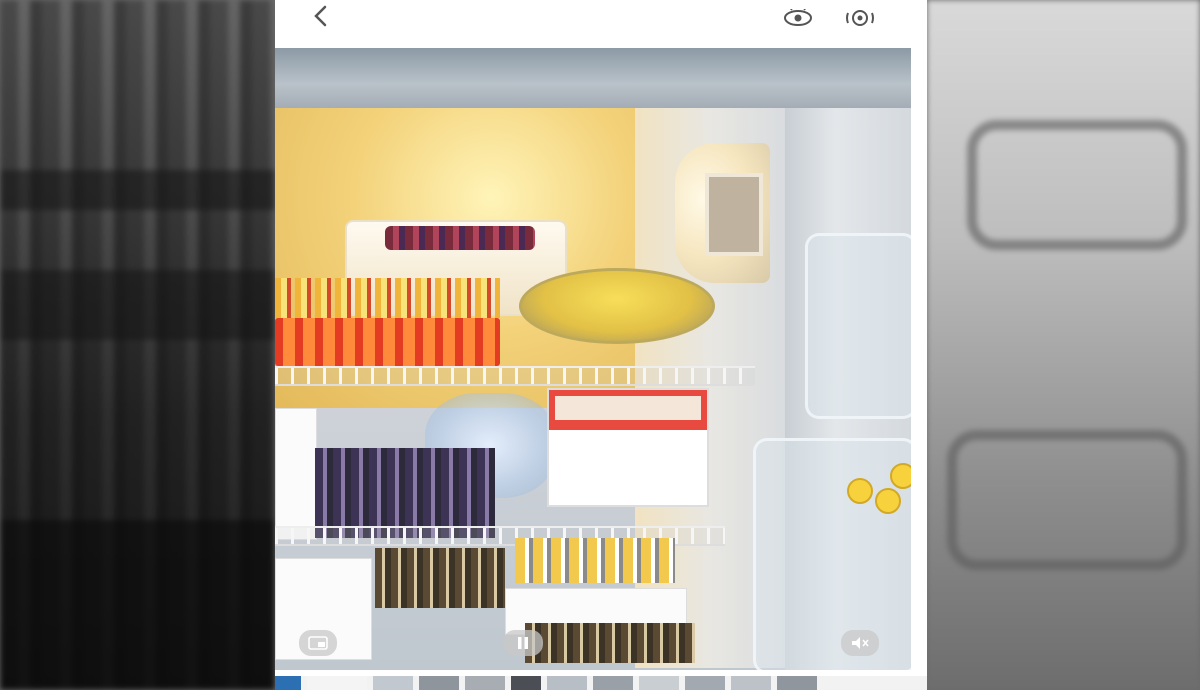 The image size is (1200, 690). Describe the element at coordinates (734, 214) in the screenshot. I see `light-window` at that location.